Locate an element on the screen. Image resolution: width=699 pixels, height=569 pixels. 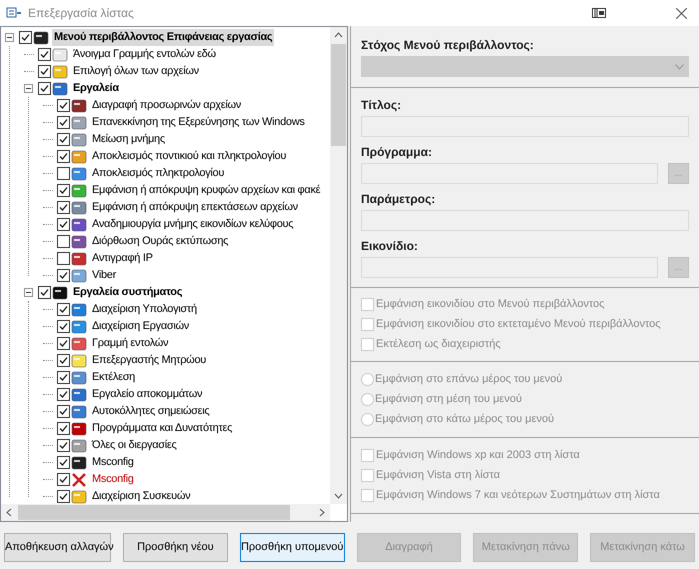
tree-item: Εμφάνιση ή απόκρυψη επεκτάσεων αρχείων is located at coordinates (195, 207).